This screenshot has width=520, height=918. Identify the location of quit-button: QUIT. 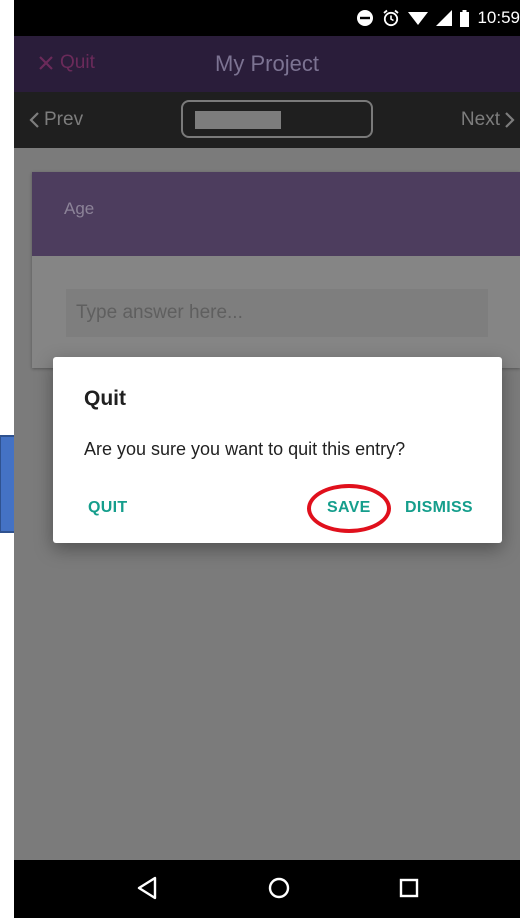
(107, 508).